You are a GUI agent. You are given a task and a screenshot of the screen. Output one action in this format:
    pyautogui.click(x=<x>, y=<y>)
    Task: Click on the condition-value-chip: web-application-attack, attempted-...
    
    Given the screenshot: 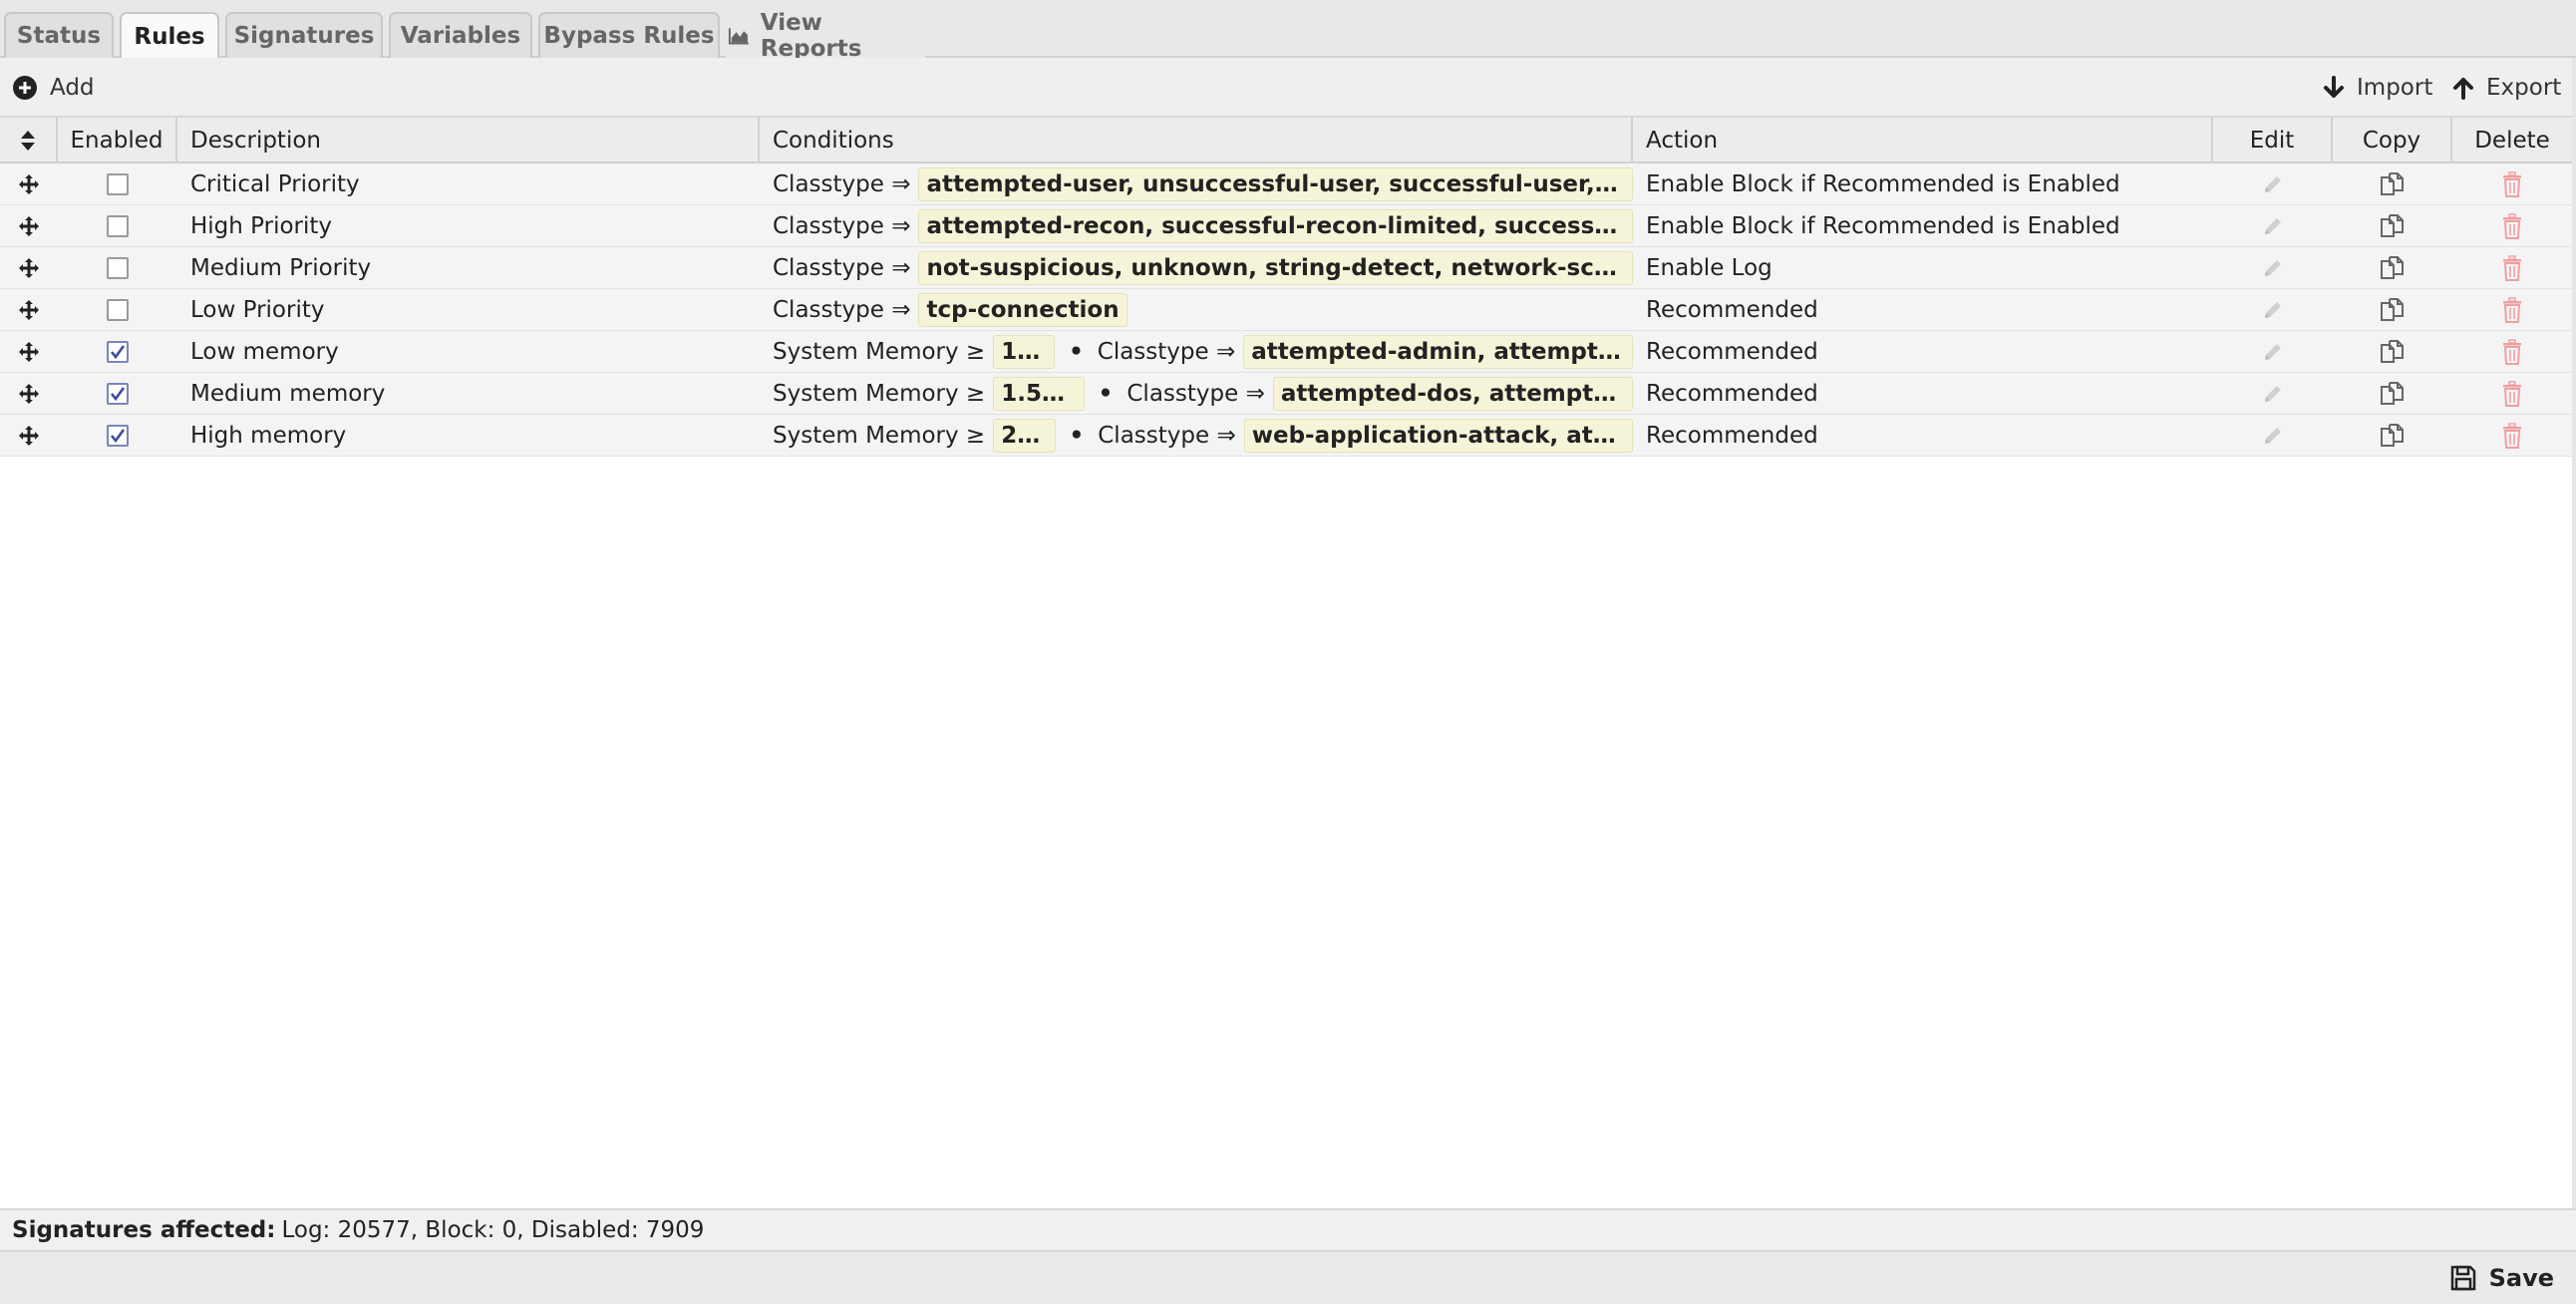 What is the action you would take?
    pyautogui.click(x=1438, y=436)
    